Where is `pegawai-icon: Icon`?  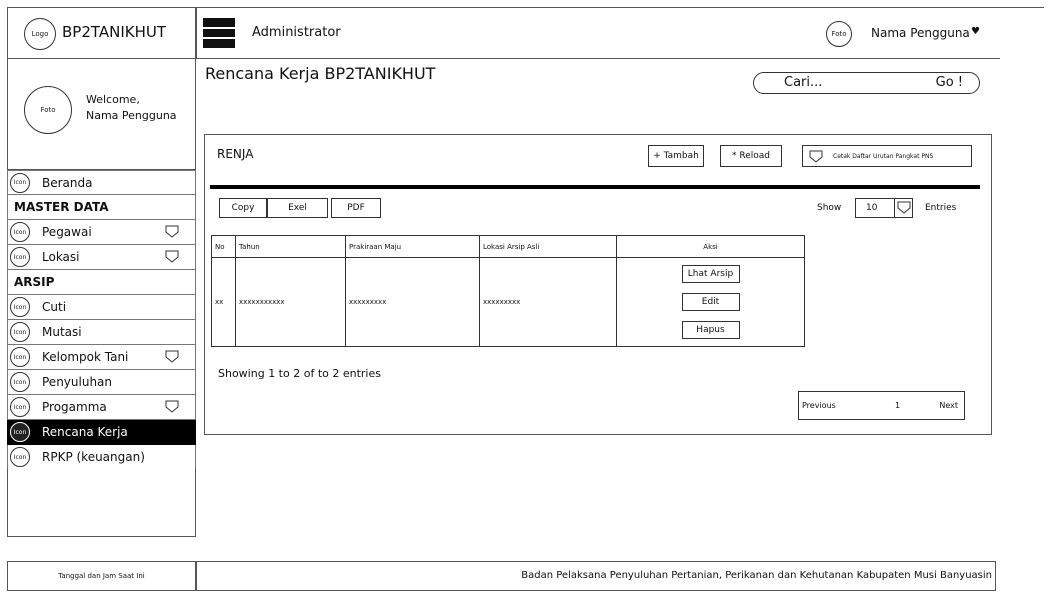 pegawai-icon: Icon is located at coordinates (20, 232).